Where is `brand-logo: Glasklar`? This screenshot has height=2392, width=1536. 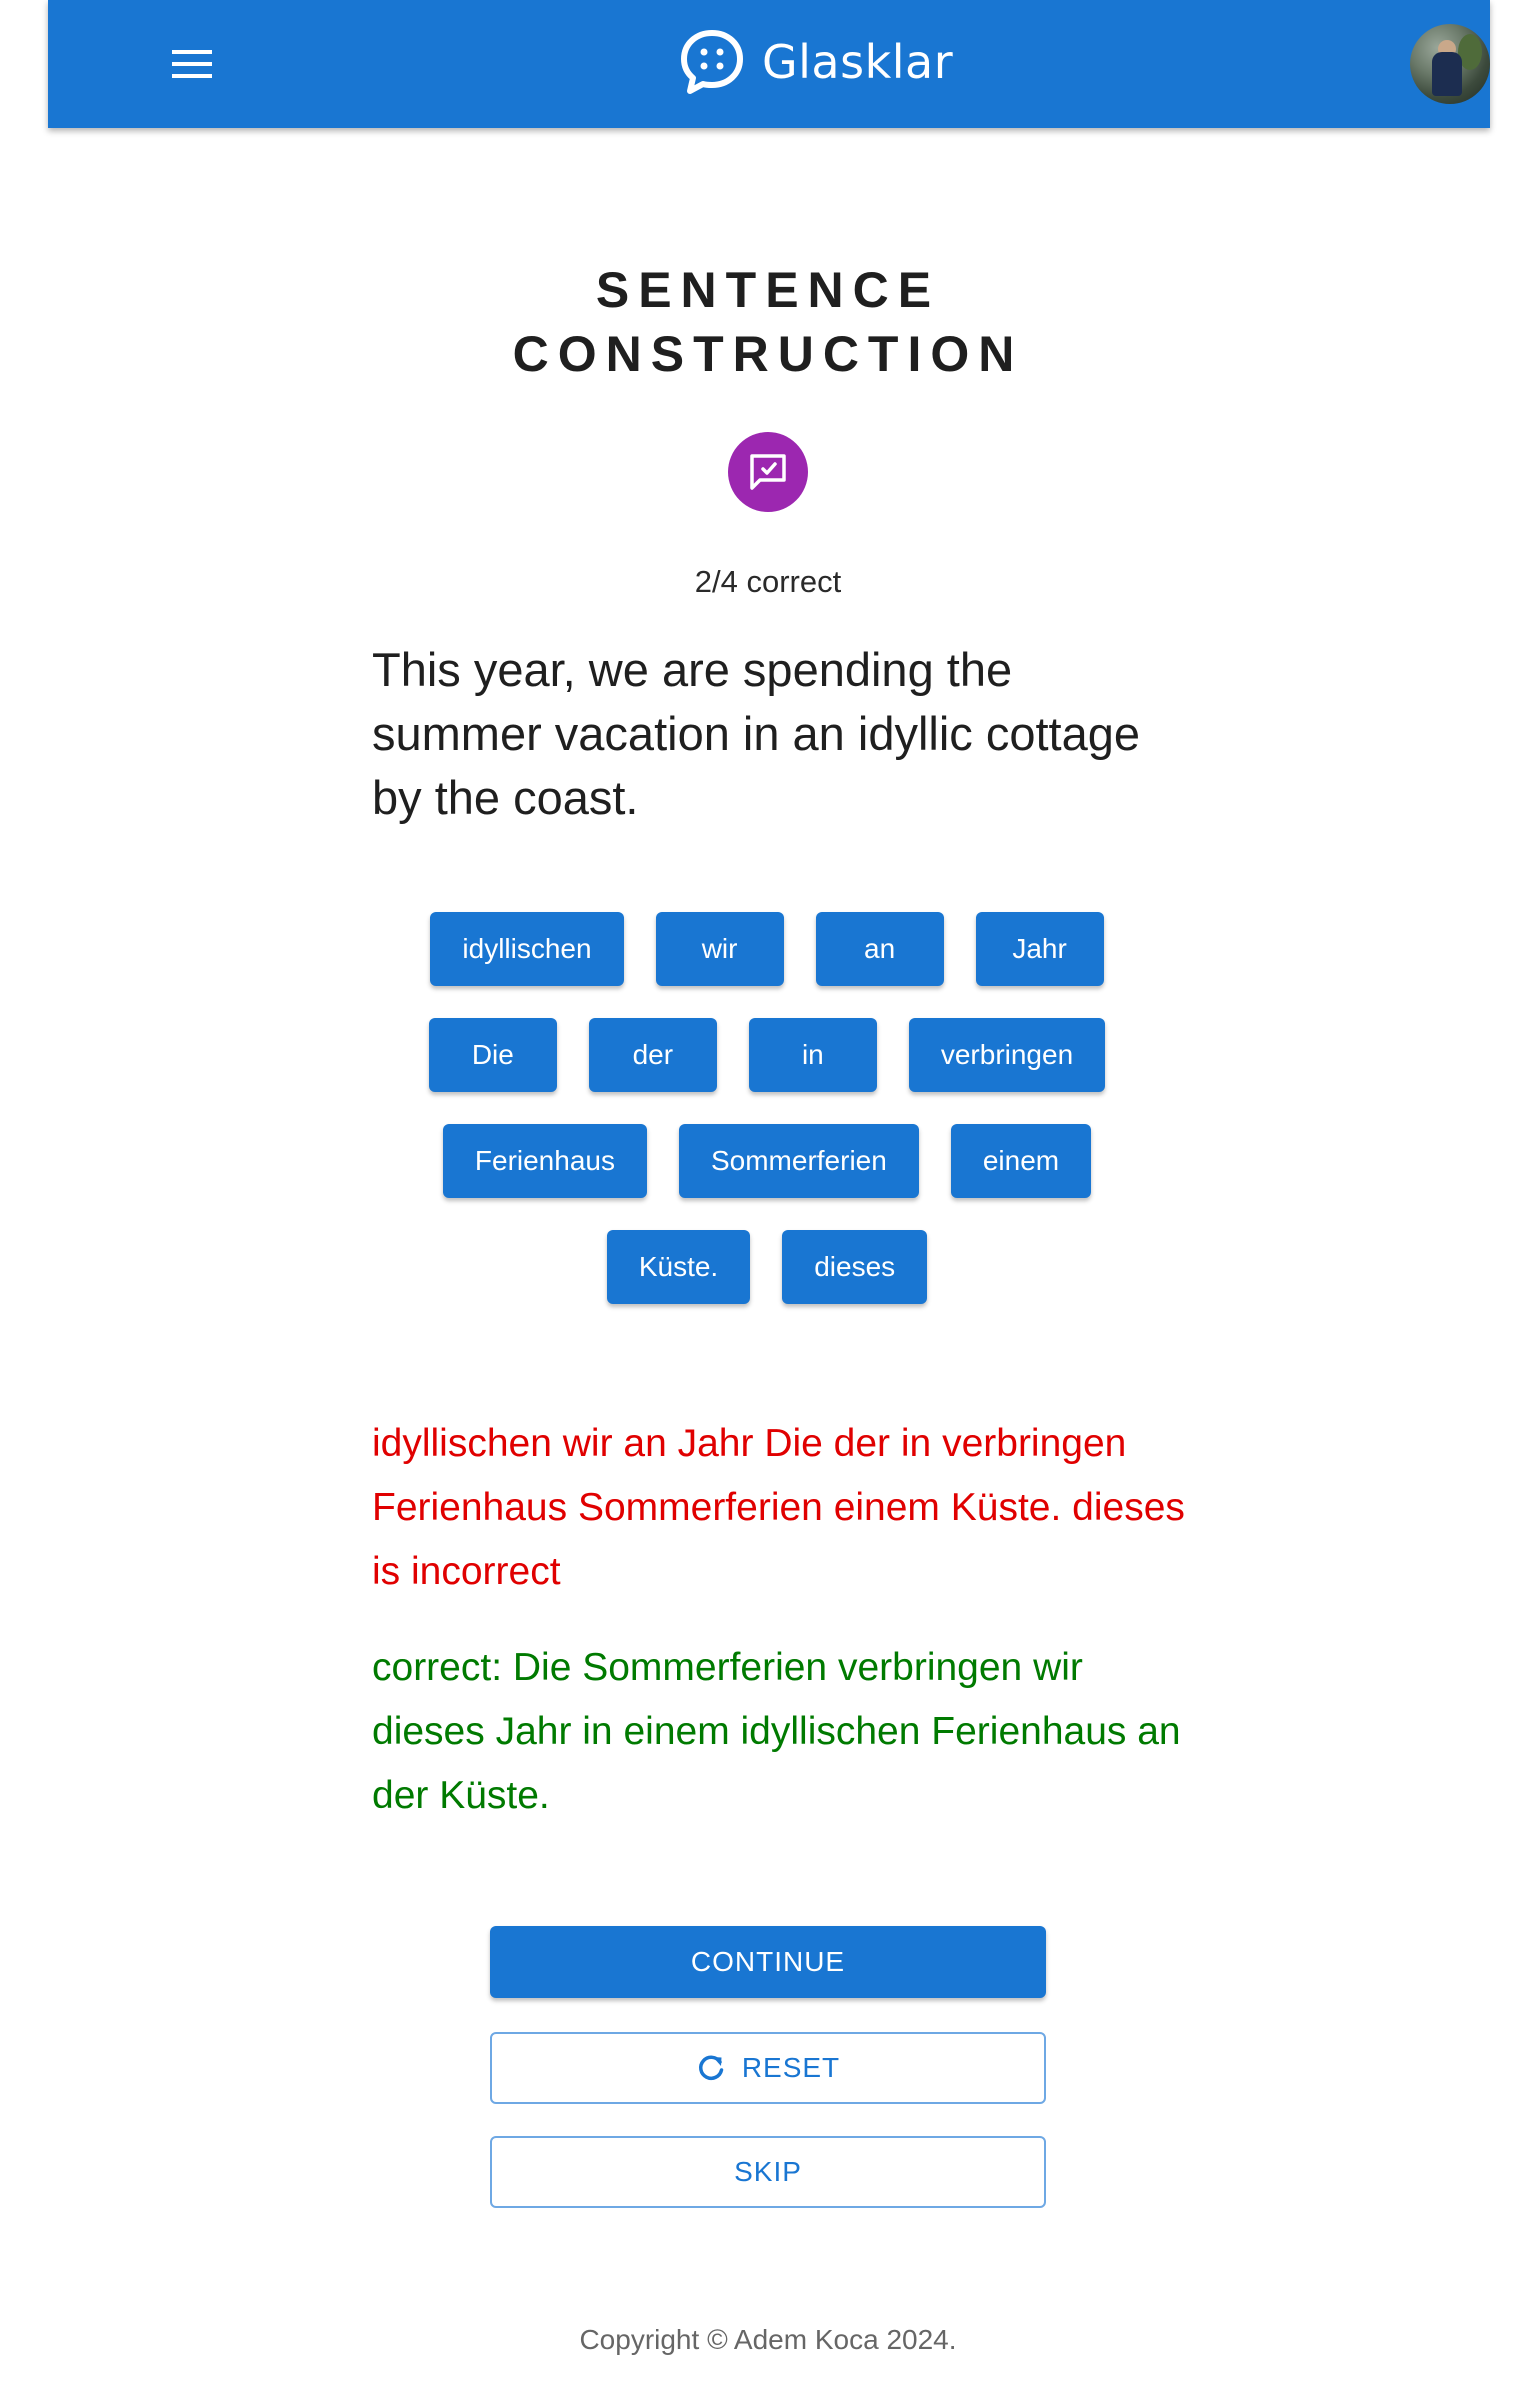 brand-logo: Glasklar is located at coordinates (815, 62).